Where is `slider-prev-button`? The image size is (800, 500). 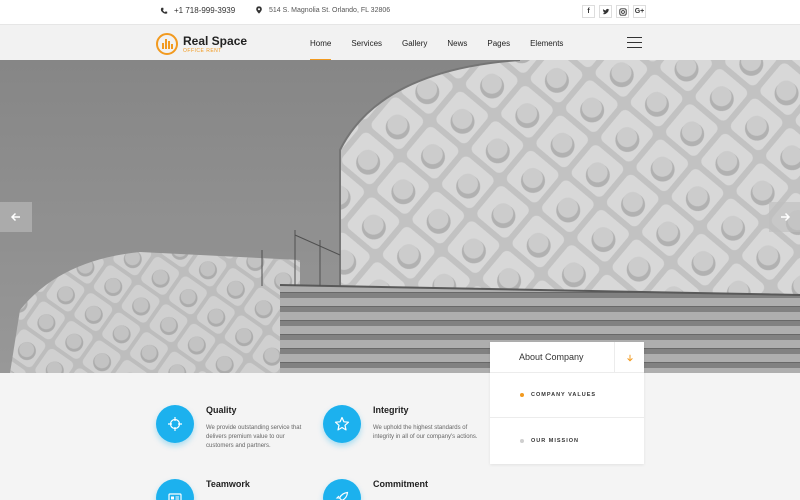
slider-prev-button is located at coordinates (16, 217).